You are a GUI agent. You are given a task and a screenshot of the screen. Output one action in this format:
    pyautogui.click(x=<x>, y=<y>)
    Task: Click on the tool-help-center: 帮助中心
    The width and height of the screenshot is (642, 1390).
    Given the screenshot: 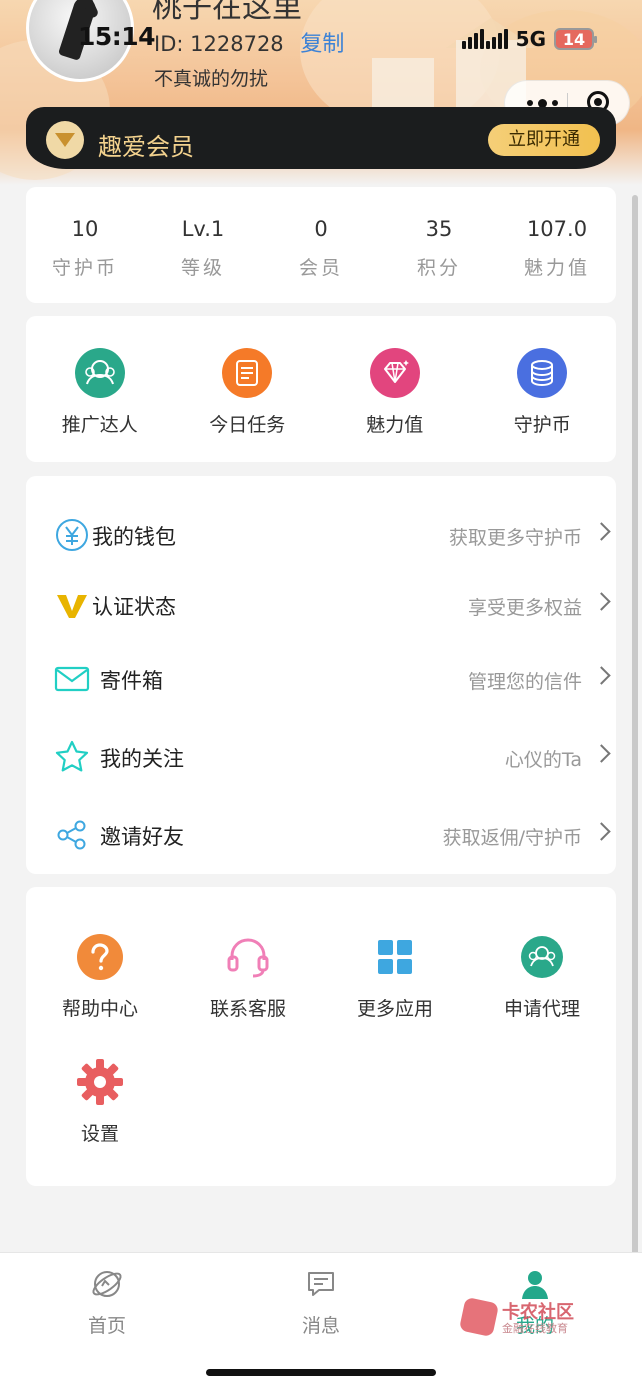 What is the action you would take?
    pyautogui.click(x=100, y=976)
    